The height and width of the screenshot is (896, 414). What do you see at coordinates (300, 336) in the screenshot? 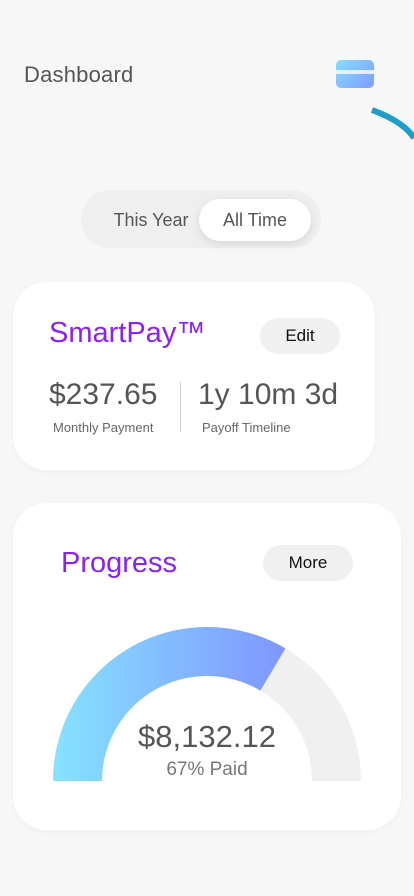
I see `edit-button: Edit` at bounding box center [300, 336].